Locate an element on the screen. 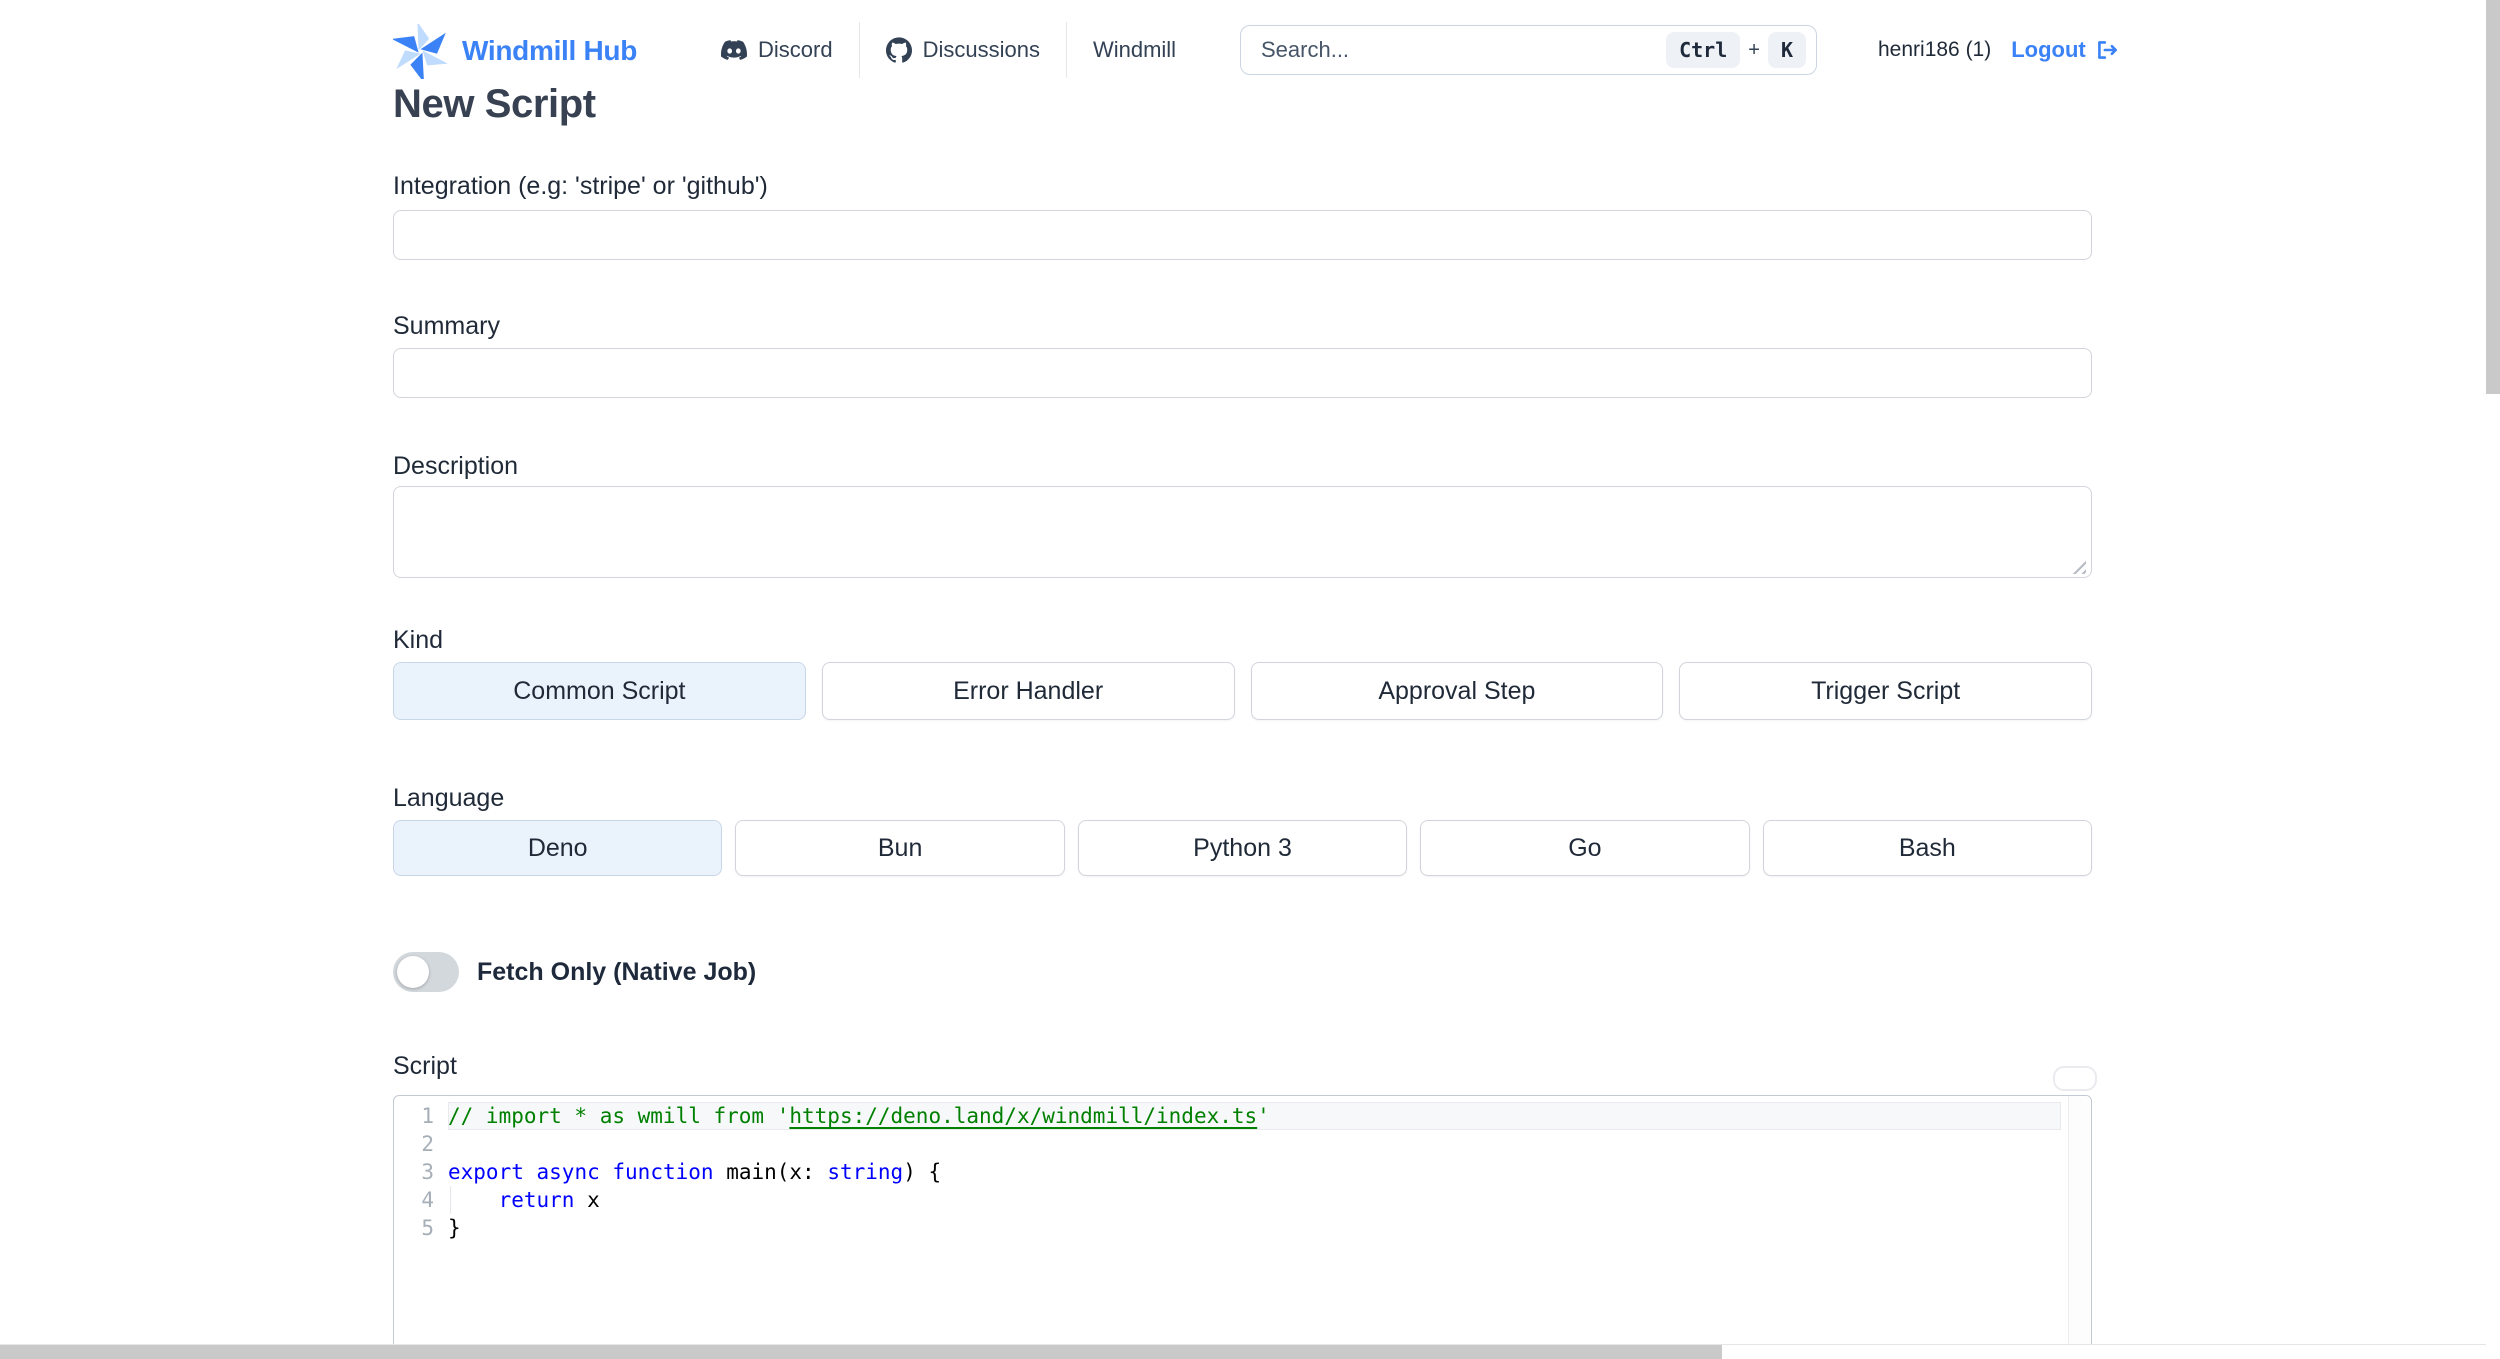 The image size is (2500, 1359). search-input is located at coordinates (1463, 50).